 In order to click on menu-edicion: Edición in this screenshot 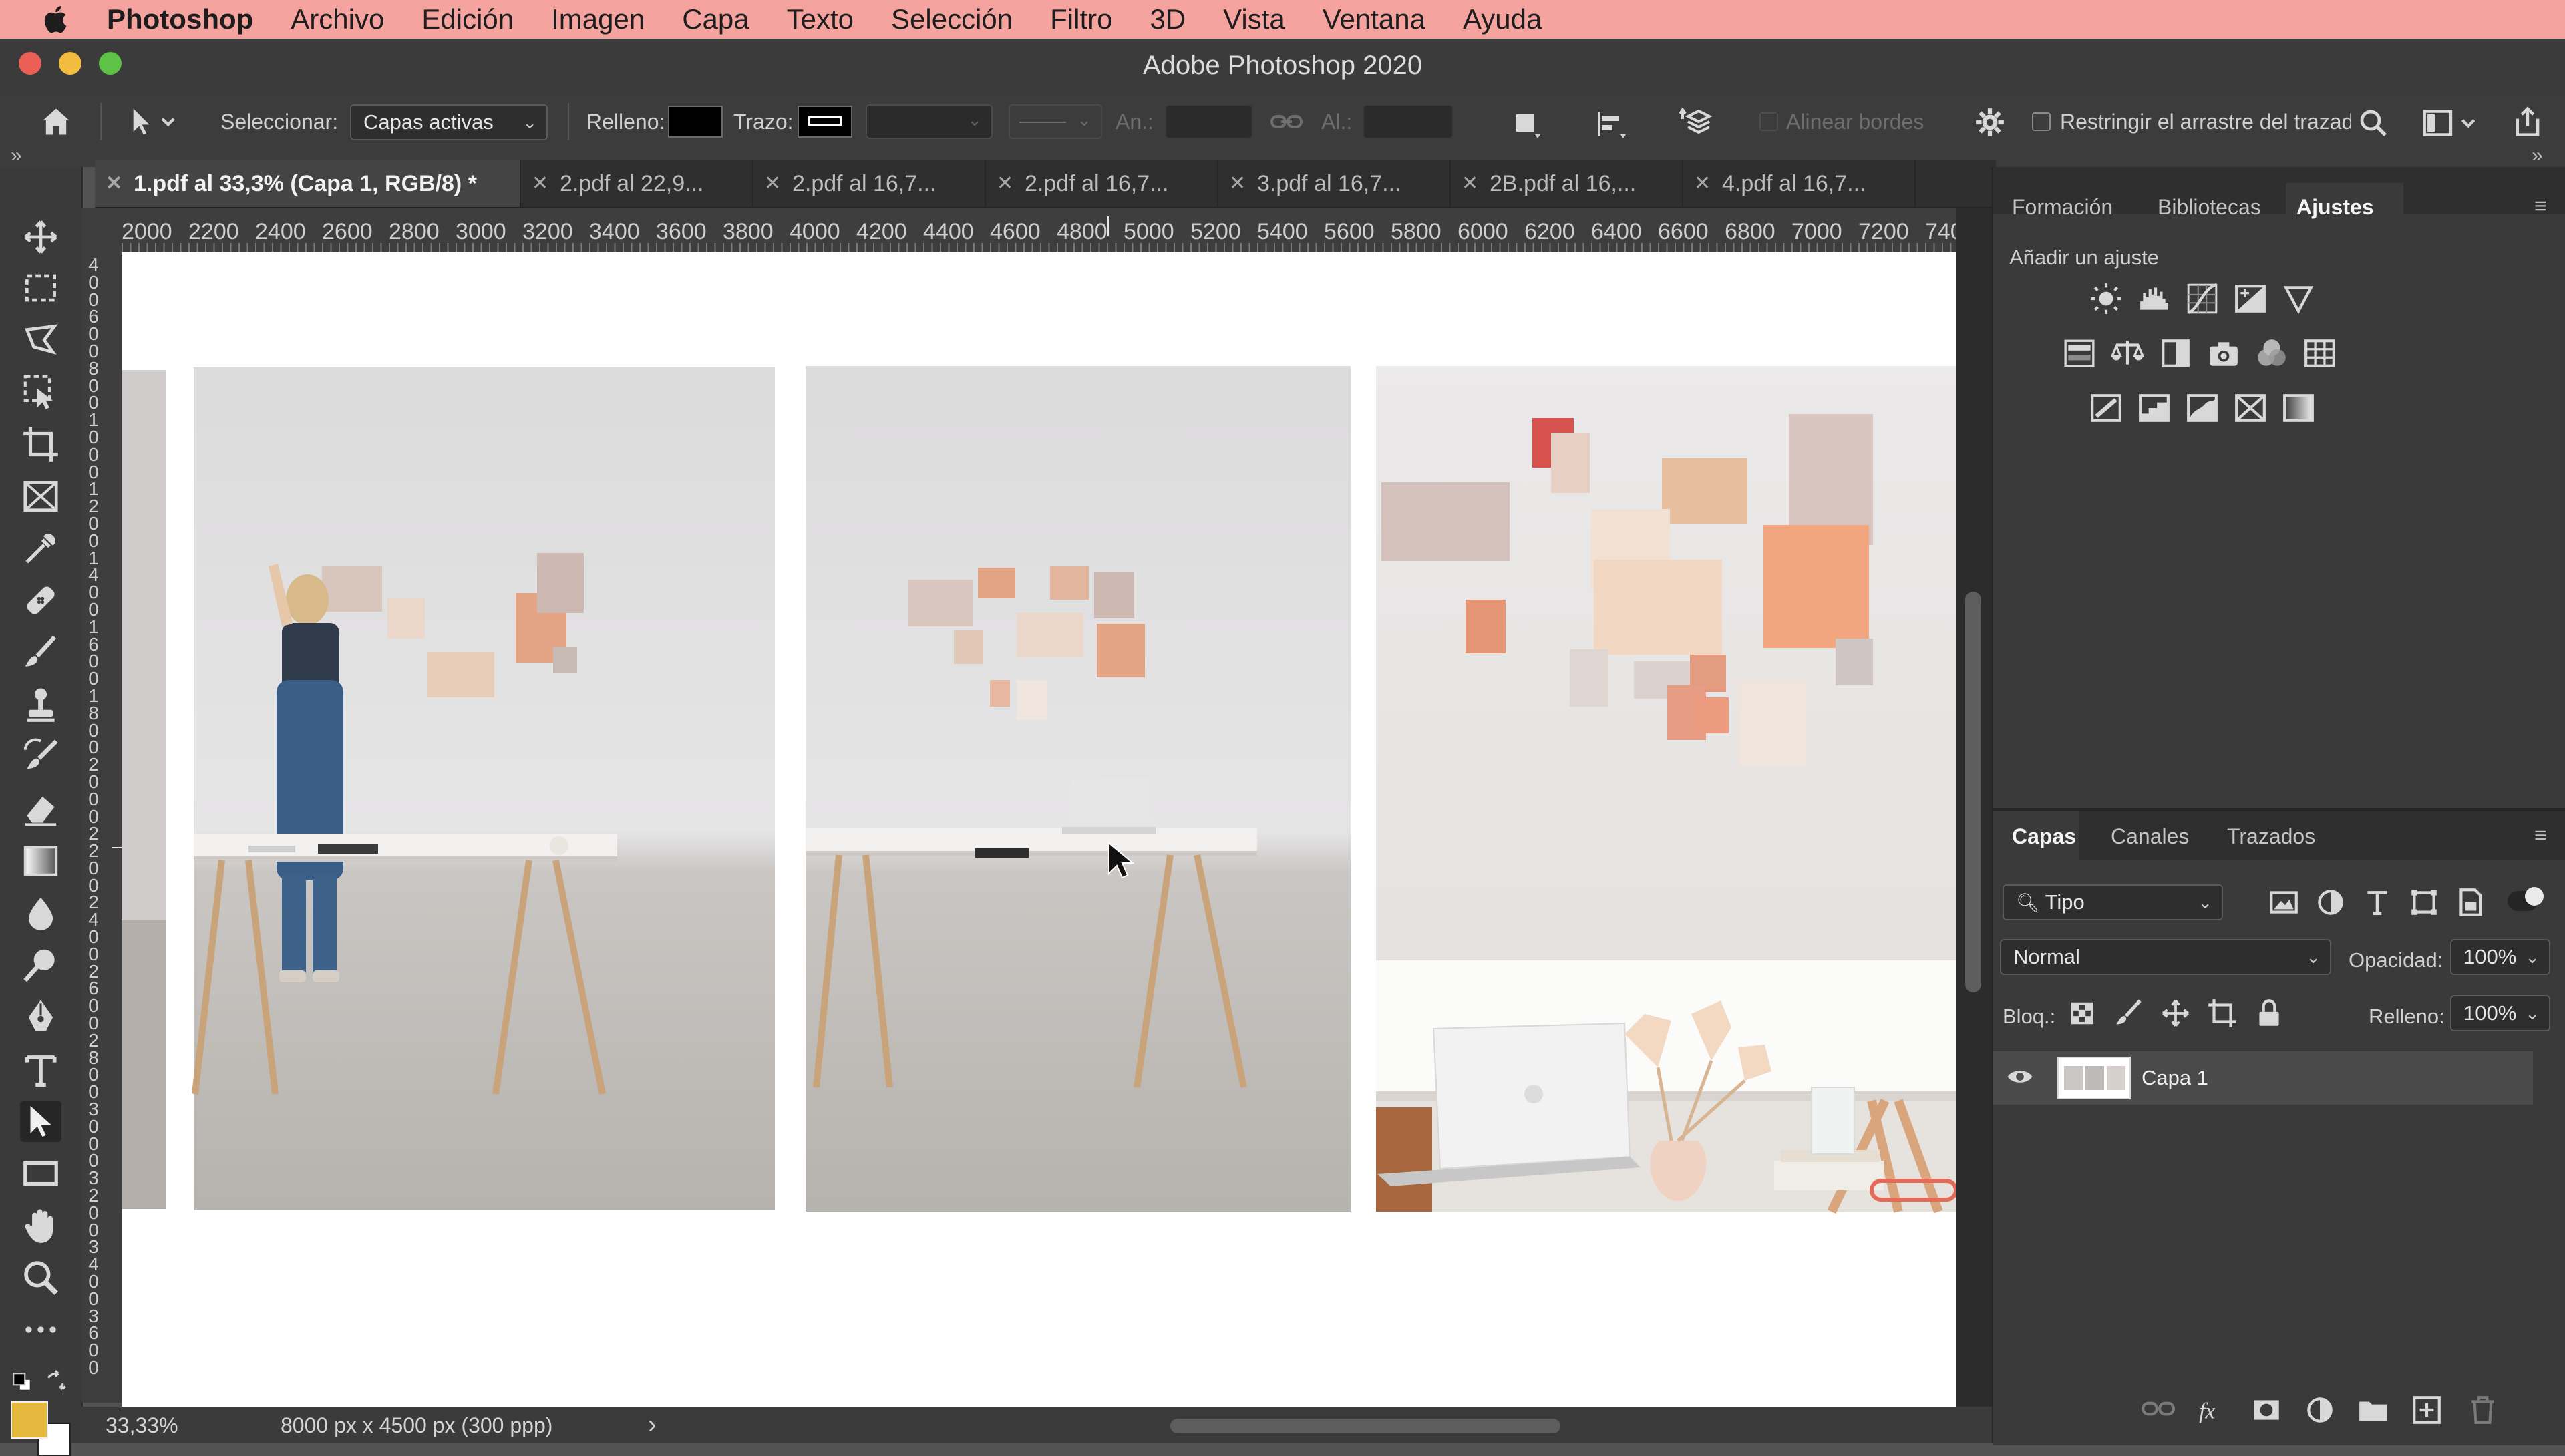, I will do `click(467, 19)`.